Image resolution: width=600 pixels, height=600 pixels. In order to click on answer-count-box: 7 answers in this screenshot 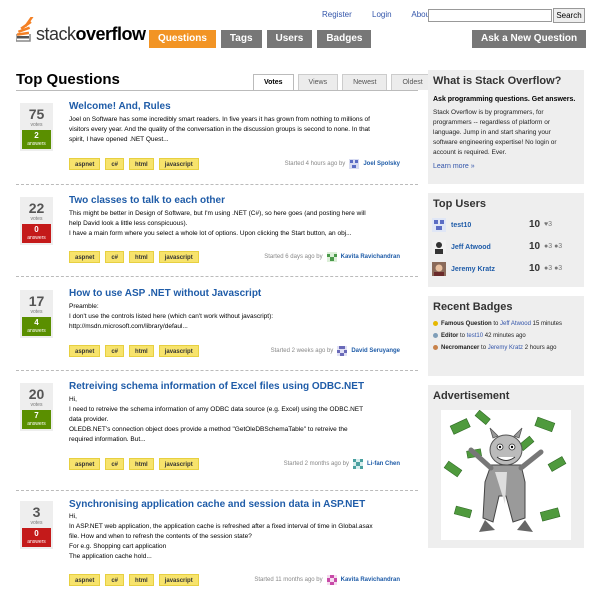, I will do `click(36, 419)`.